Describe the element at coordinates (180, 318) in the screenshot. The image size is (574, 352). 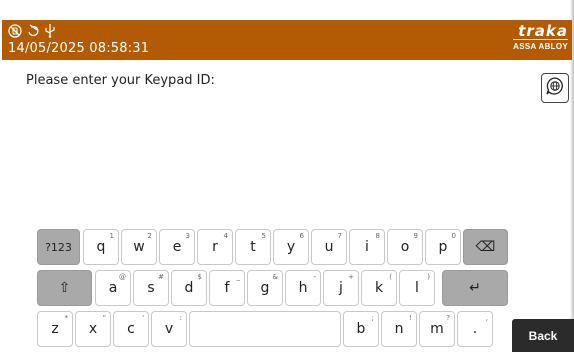
I see `key-v-hint: :` at that location.